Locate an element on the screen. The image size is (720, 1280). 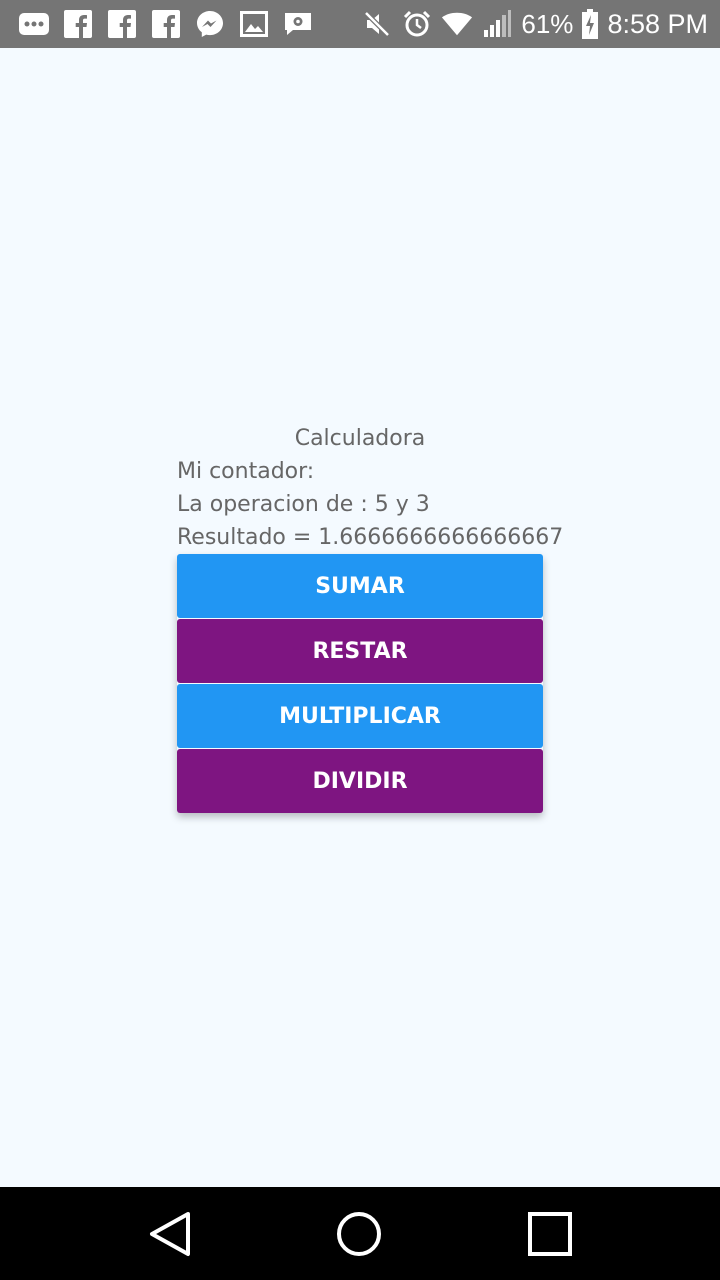
mute-icon is located at coordinates (377, 24).